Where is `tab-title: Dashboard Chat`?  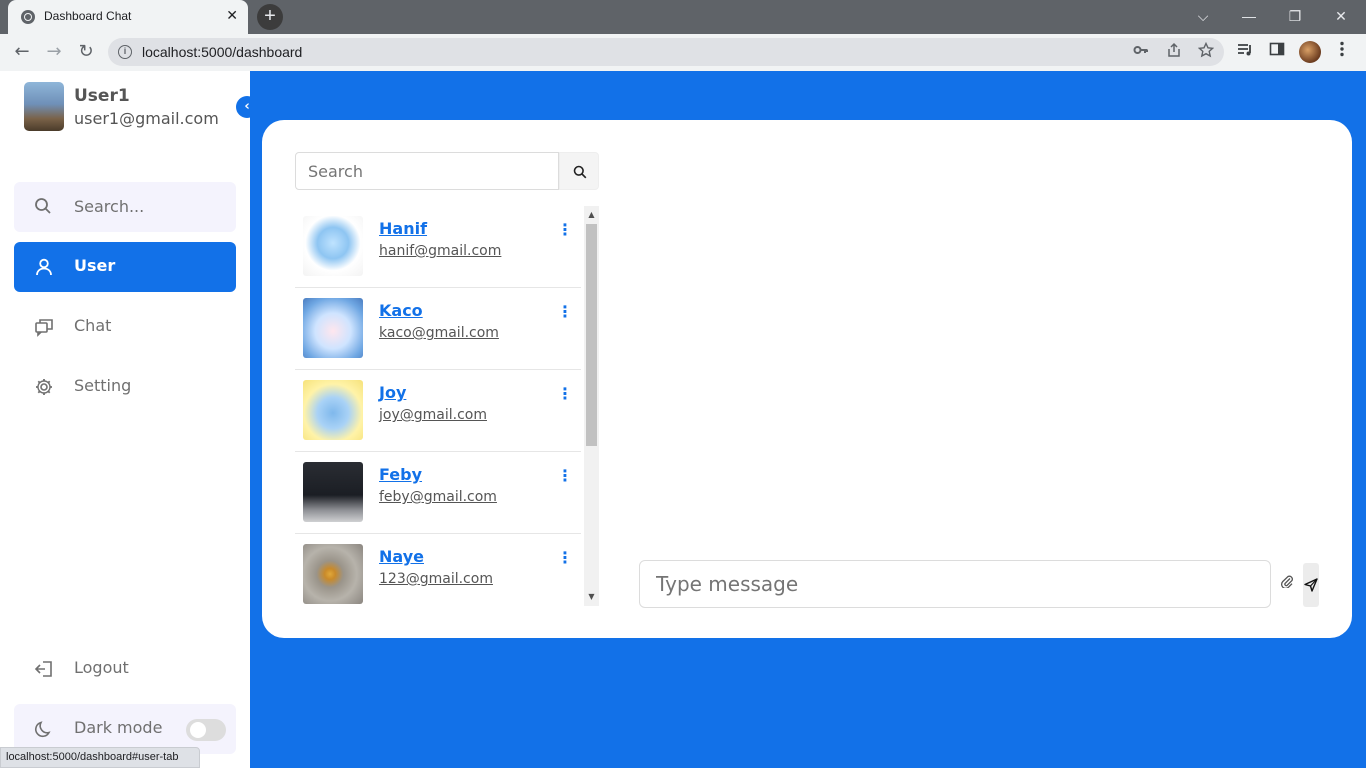 tab-title: Dashboard Chat is located at coordinates (88, 16).